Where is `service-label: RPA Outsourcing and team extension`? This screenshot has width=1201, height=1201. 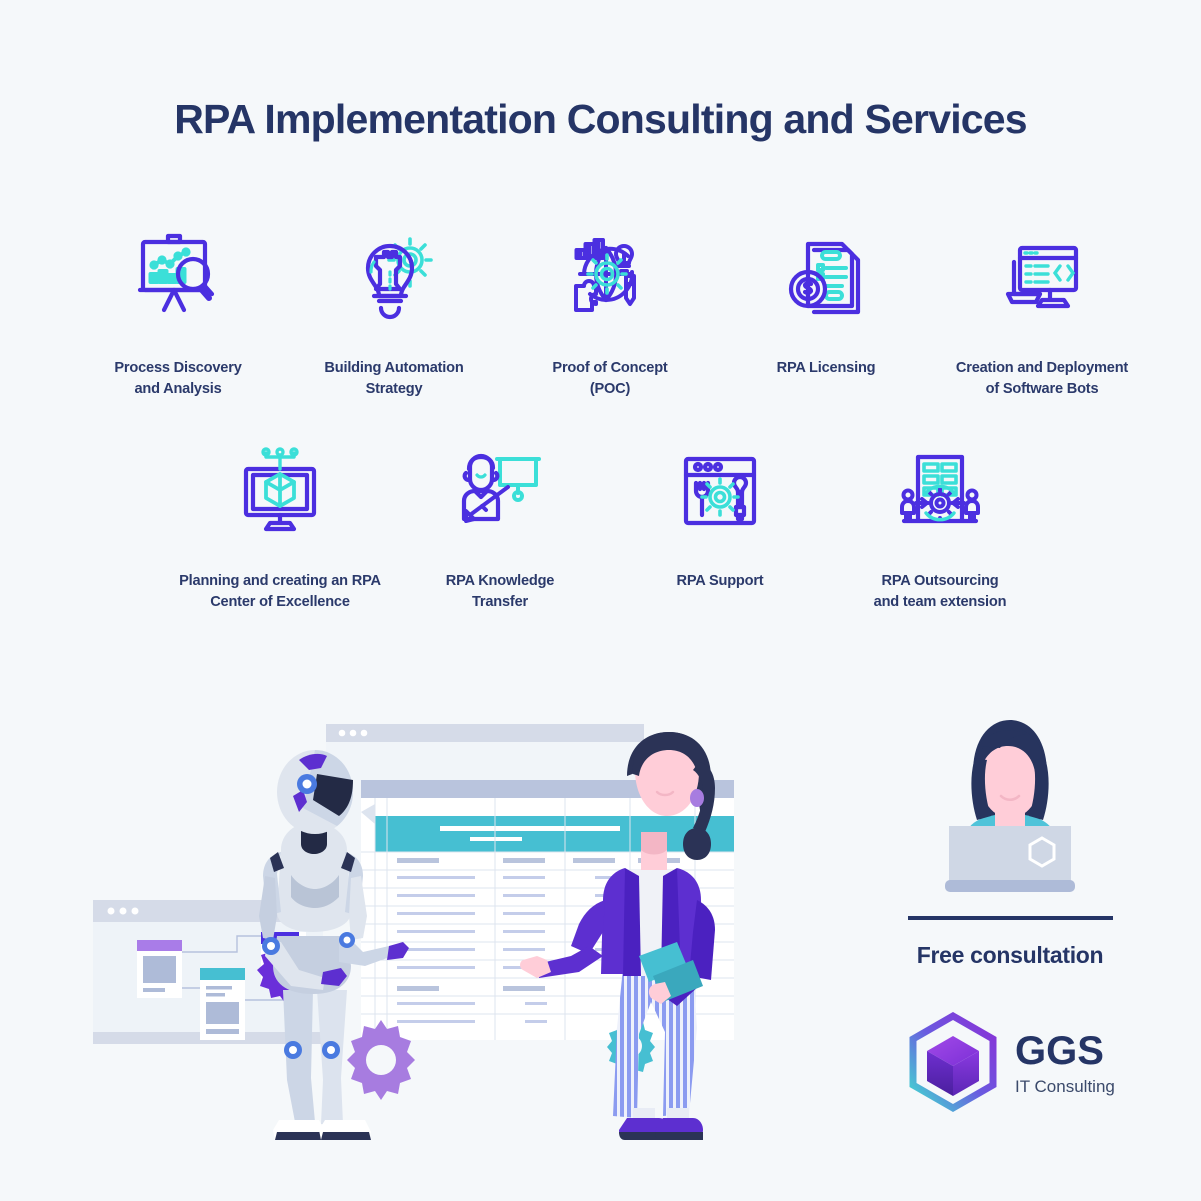
service-label: RPA Outsourcing and team extension is located at coordinates (940, 591).